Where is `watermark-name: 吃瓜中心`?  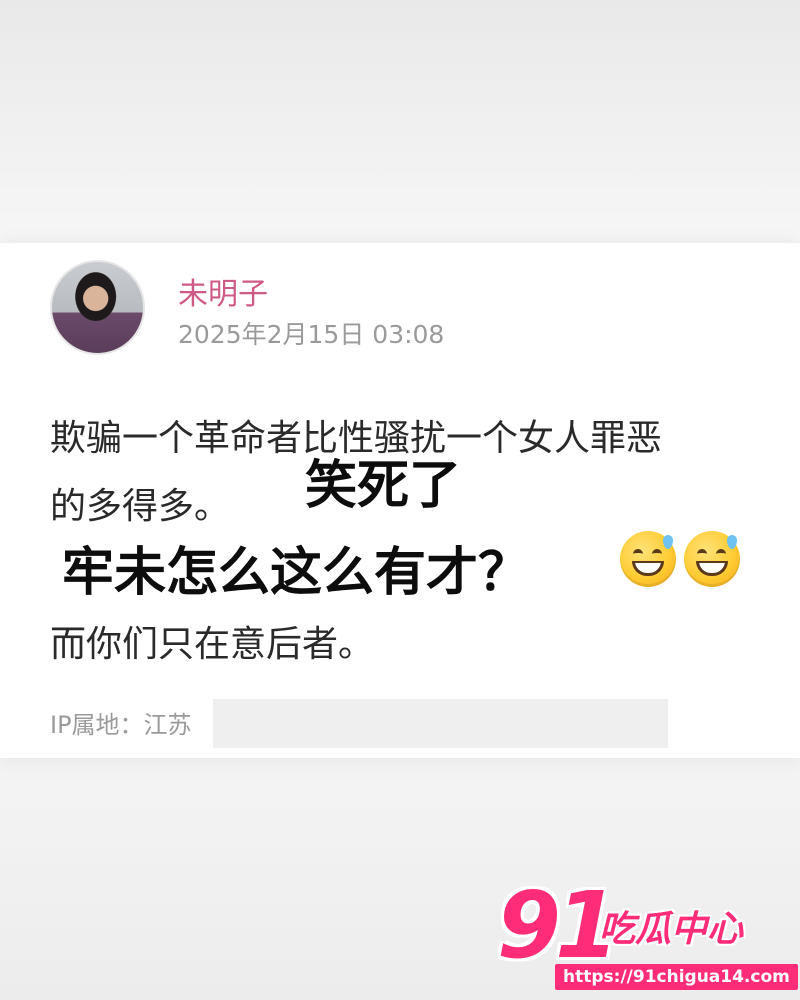 watermark-name: 吃瓜中心 is located at coordinates (671, 929).